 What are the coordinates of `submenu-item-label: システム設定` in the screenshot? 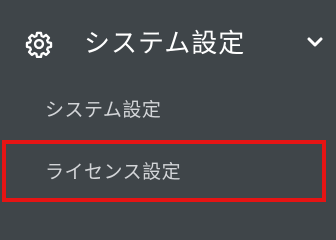 It's located at (103, 110).